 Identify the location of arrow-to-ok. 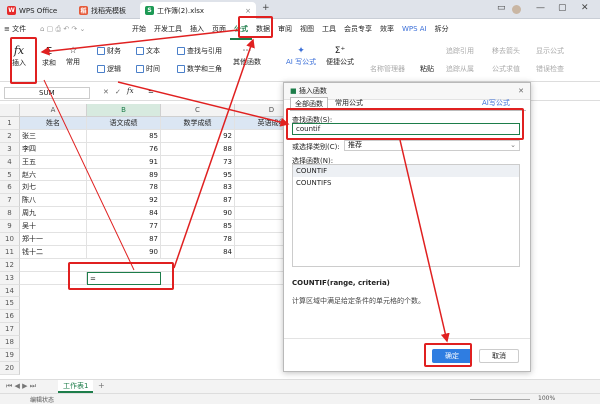
(424, 241).